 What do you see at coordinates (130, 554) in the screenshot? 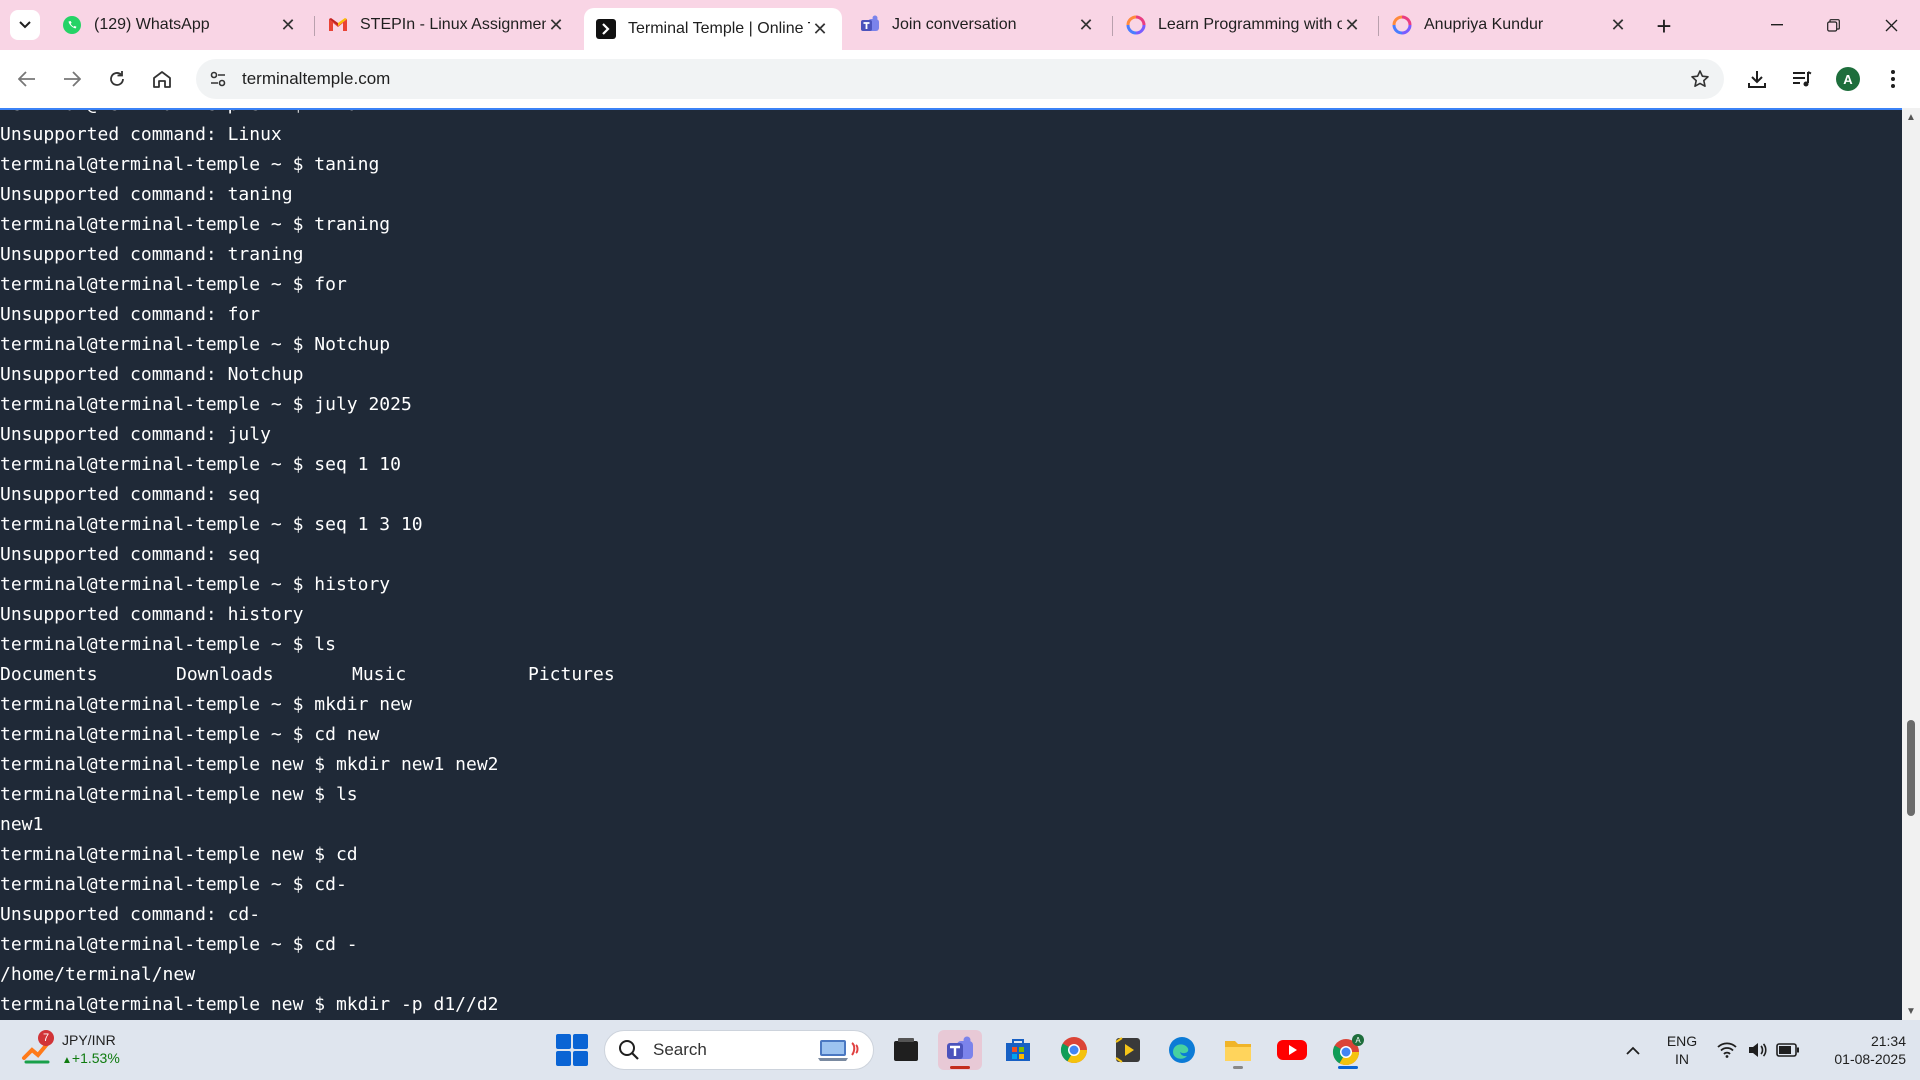
I see `terminal-line: Unsupported command: seq` at bounding box center [130, 554].